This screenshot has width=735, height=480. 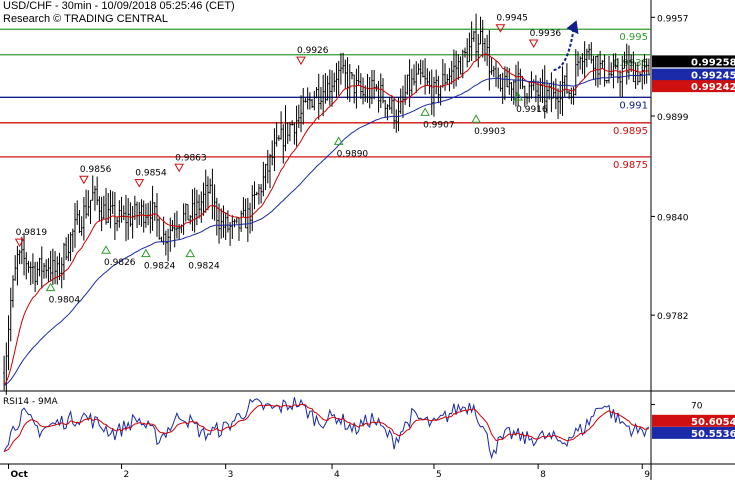 I want to click on swing-low-label: 0.9804, so click(x=65, y=301).